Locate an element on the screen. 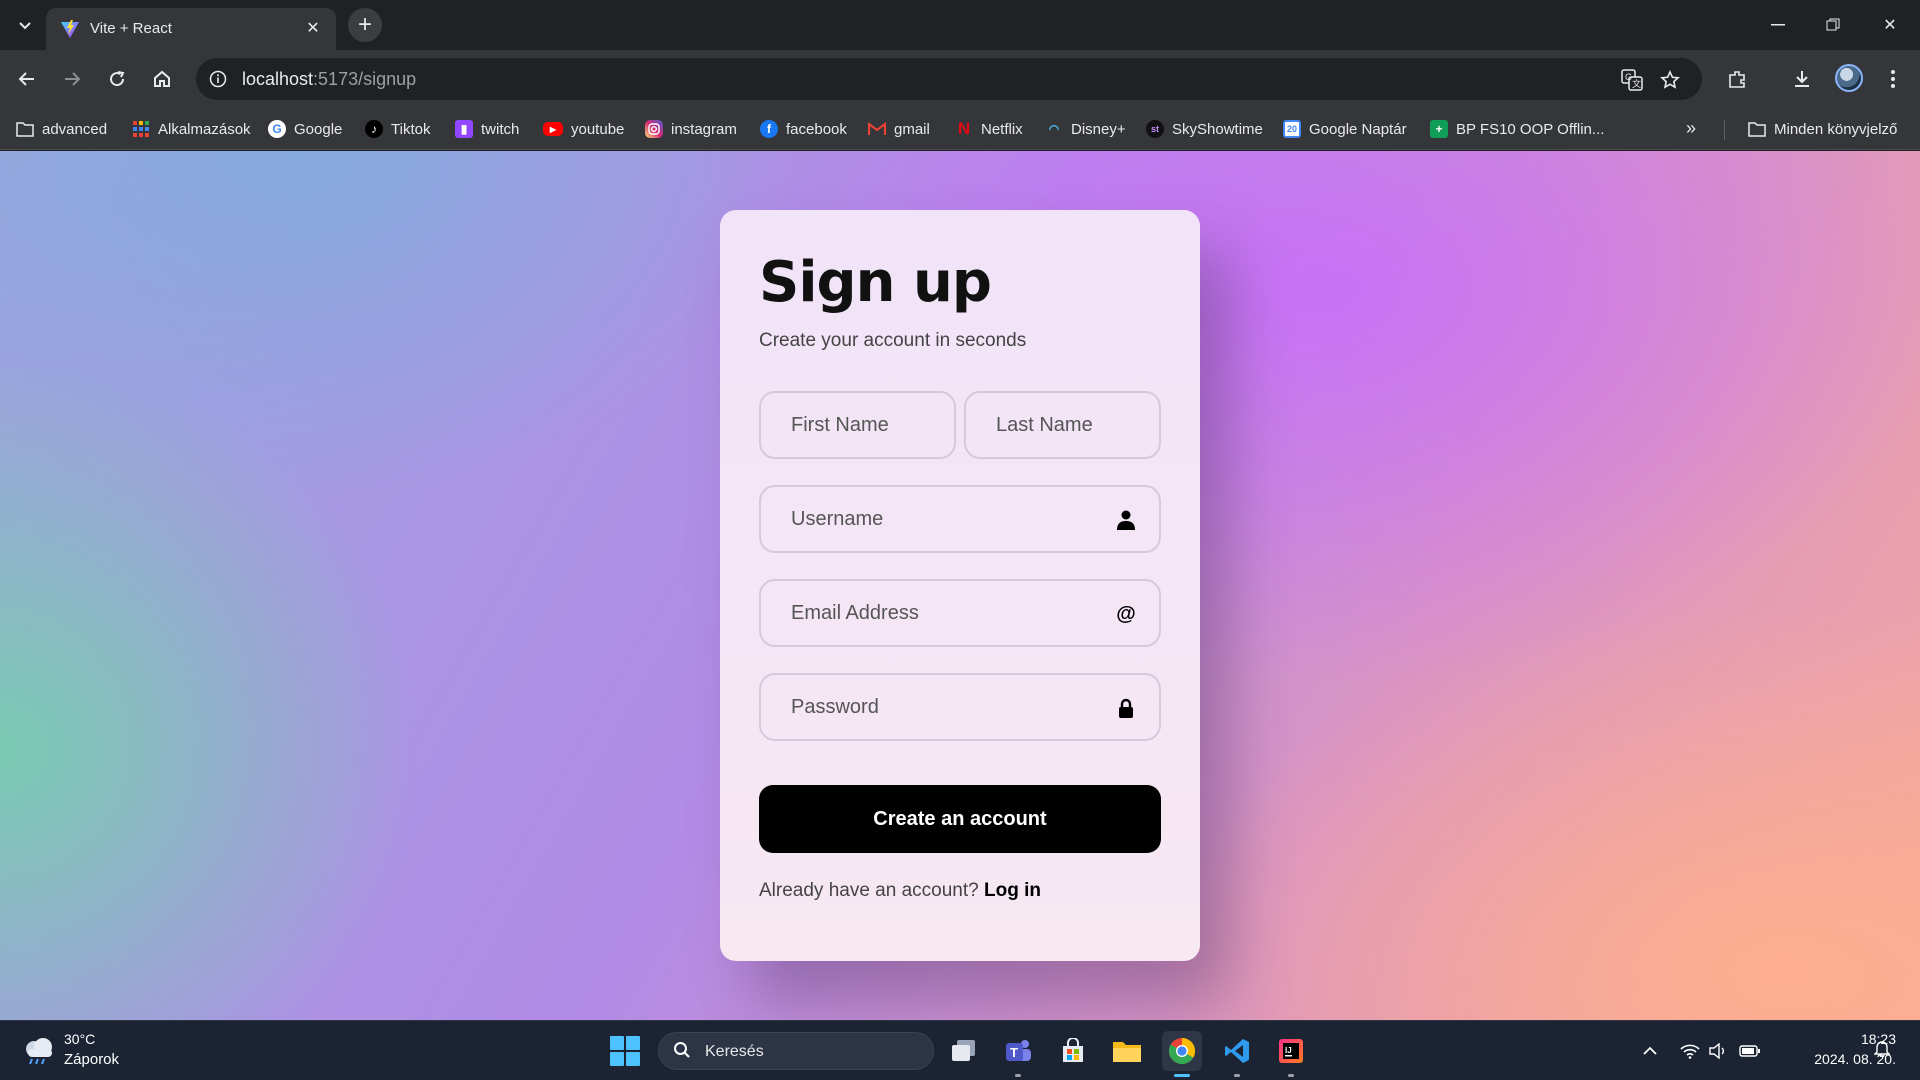 This screenshot has height=1080, width=1920. bookmark-advanced: advanced is located at coordinates (61, 129).